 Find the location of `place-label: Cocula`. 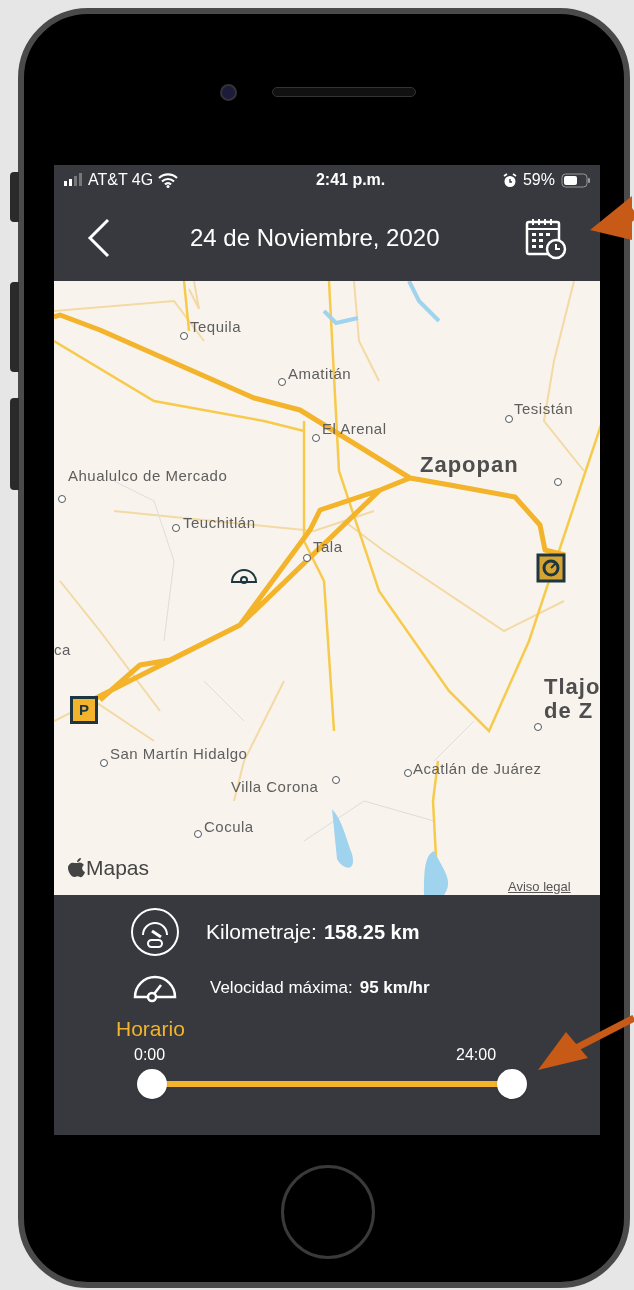

place-label: Cocula is located at coordinates (229, 826).